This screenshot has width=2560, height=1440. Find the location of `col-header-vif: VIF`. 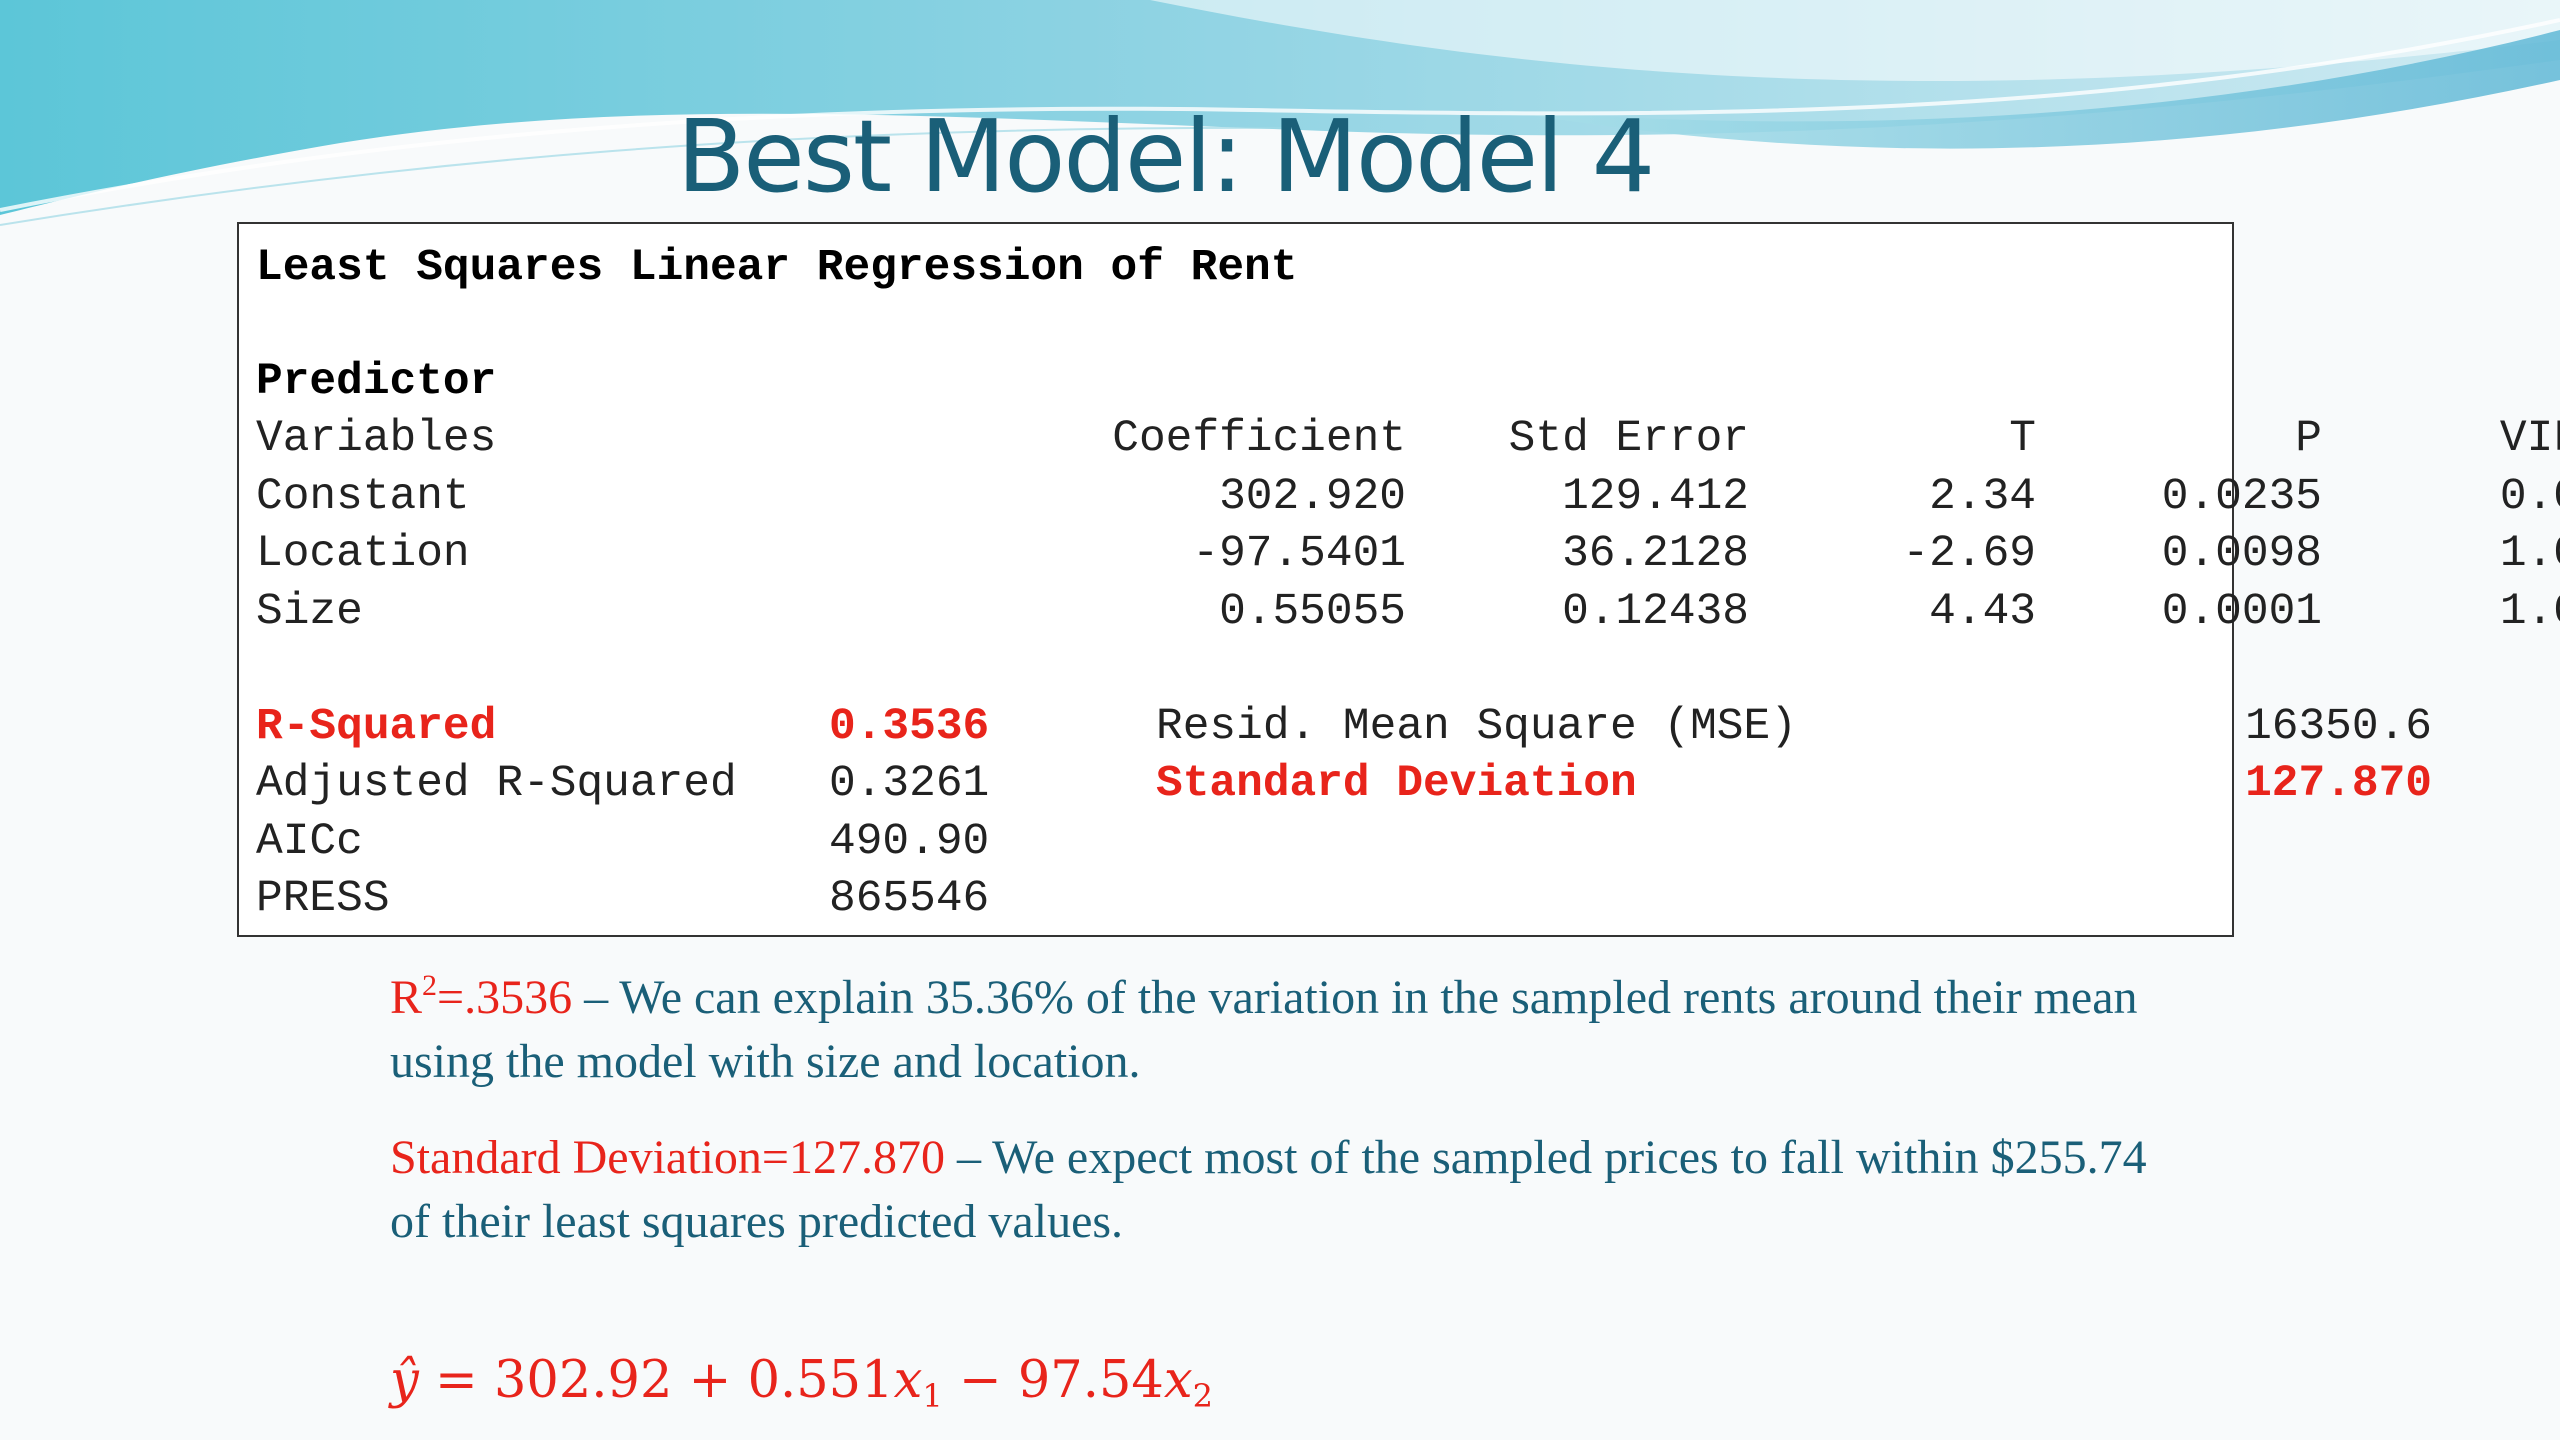

col-header-vif: VIF is located at coordinates (2529, 439).